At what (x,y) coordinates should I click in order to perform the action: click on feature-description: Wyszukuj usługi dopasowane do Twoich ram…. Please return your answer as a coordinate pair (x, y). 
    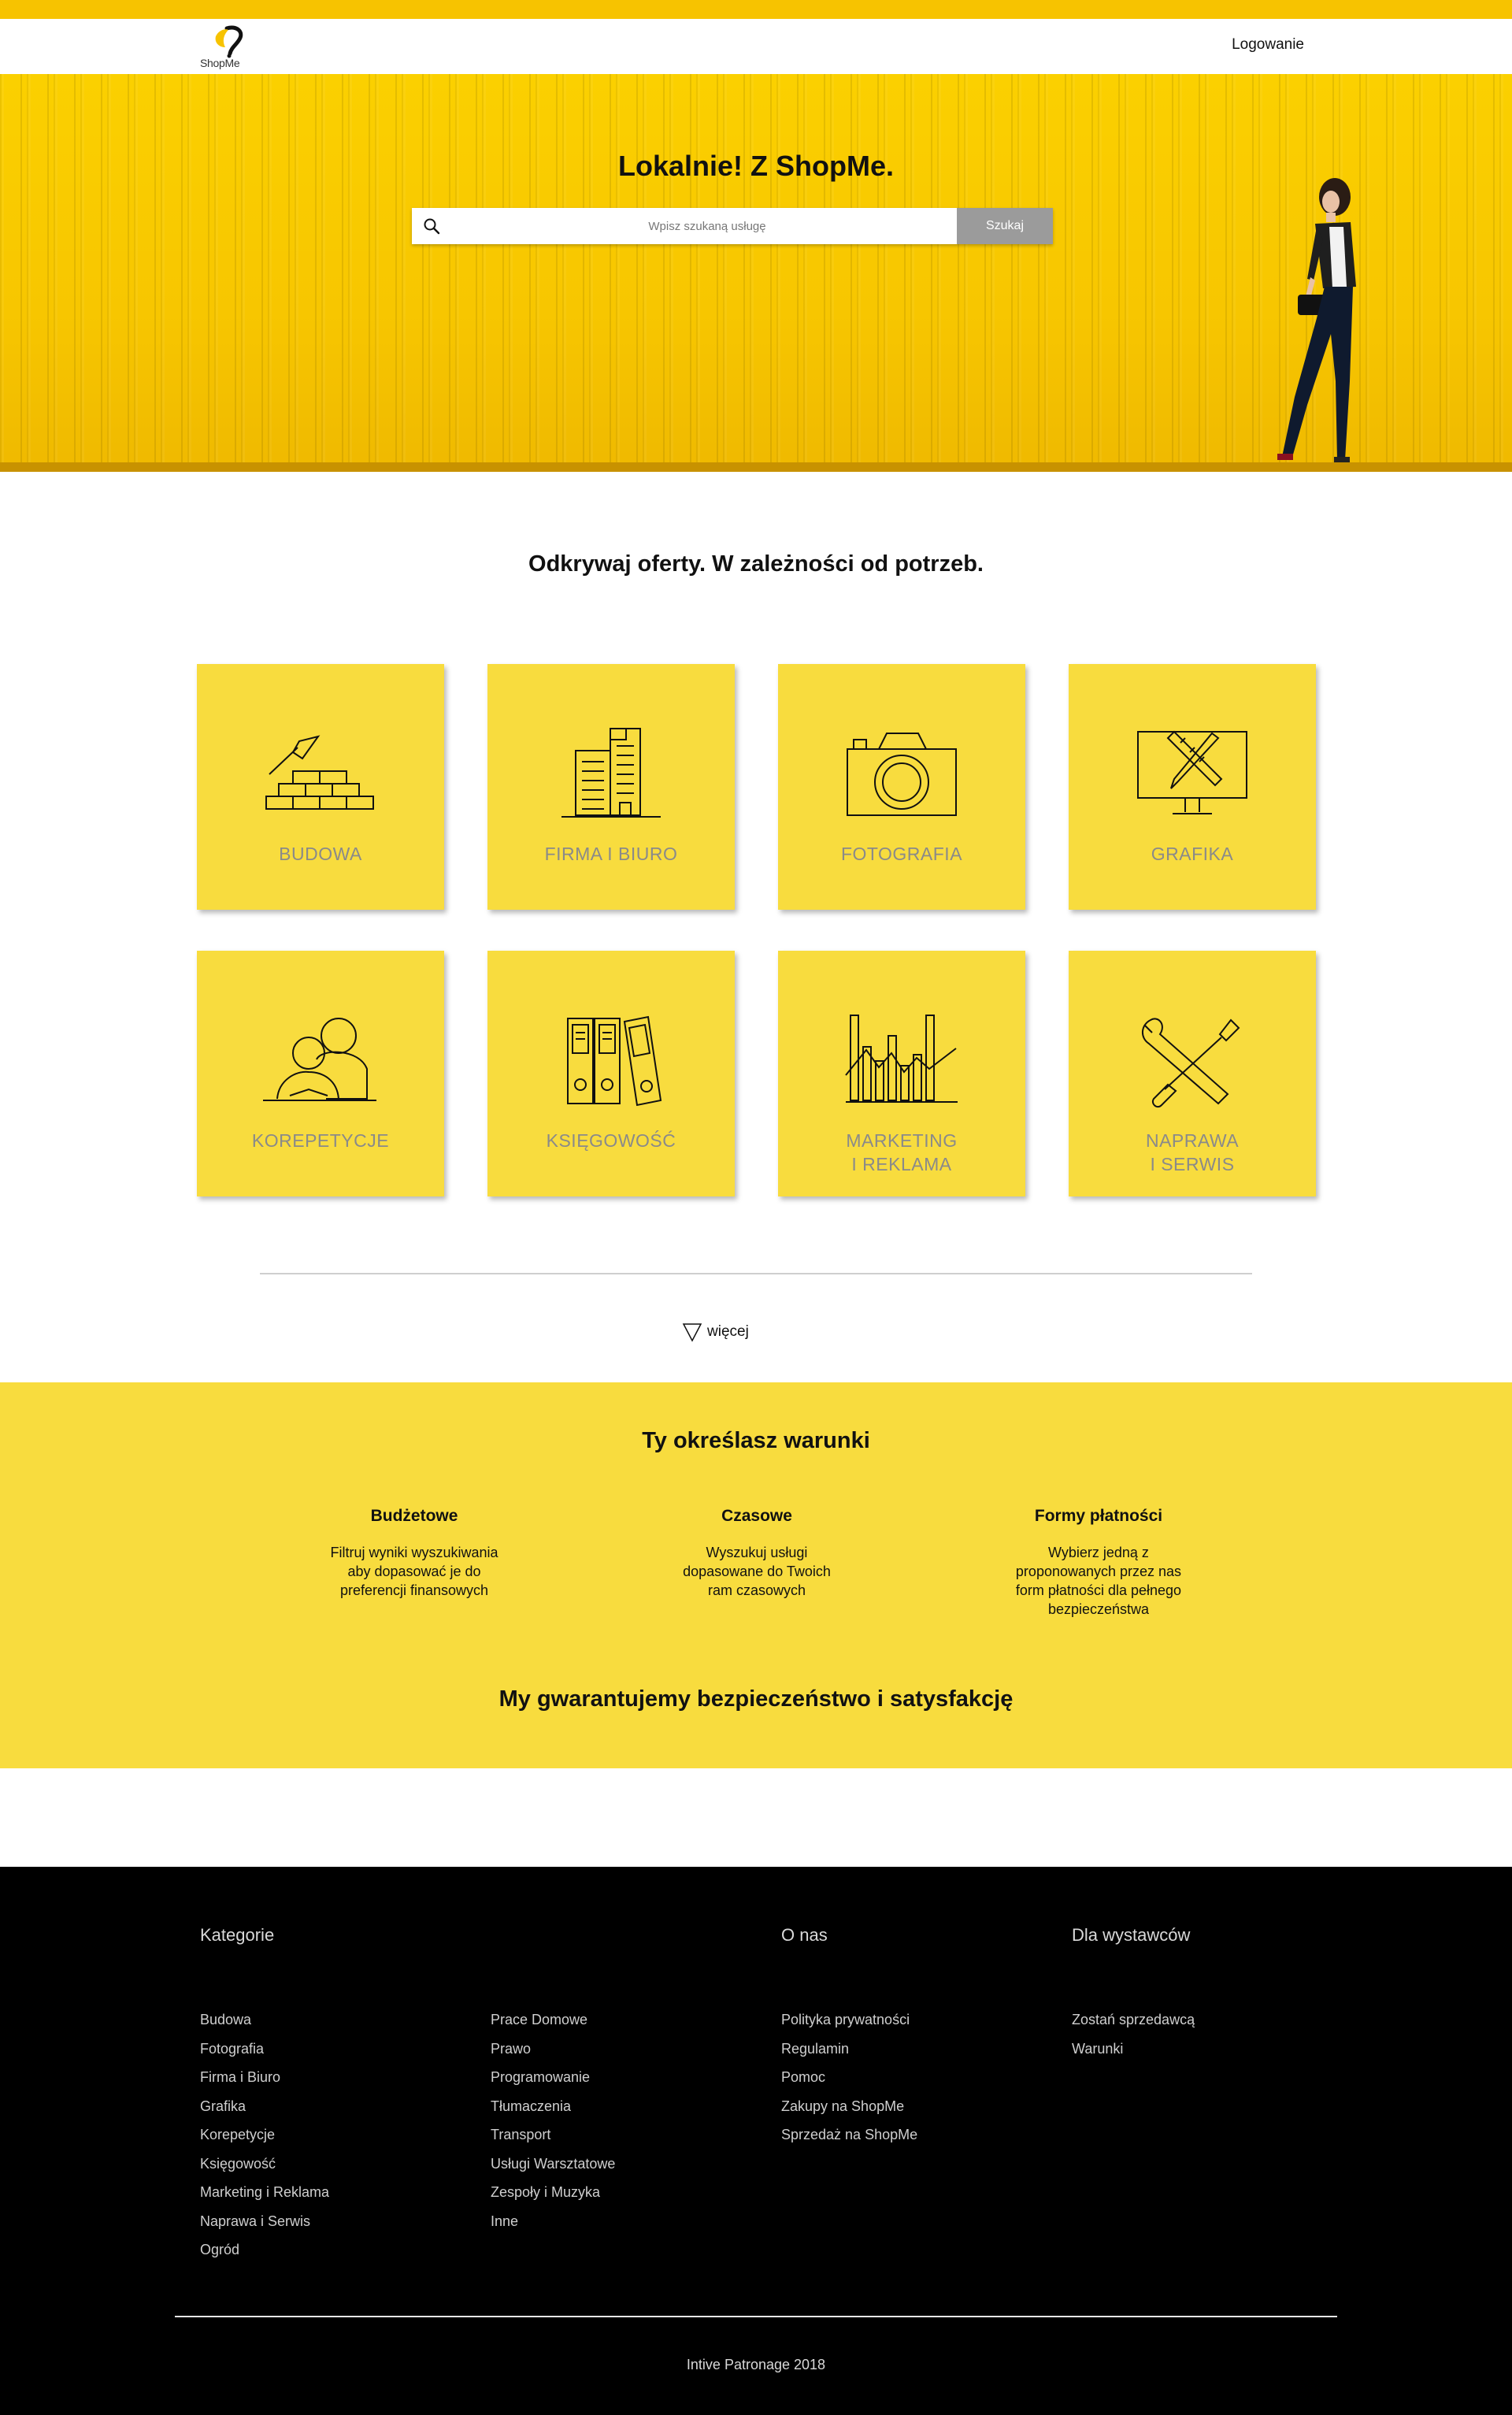
    Looking at the image, I should click on (757, 1572).